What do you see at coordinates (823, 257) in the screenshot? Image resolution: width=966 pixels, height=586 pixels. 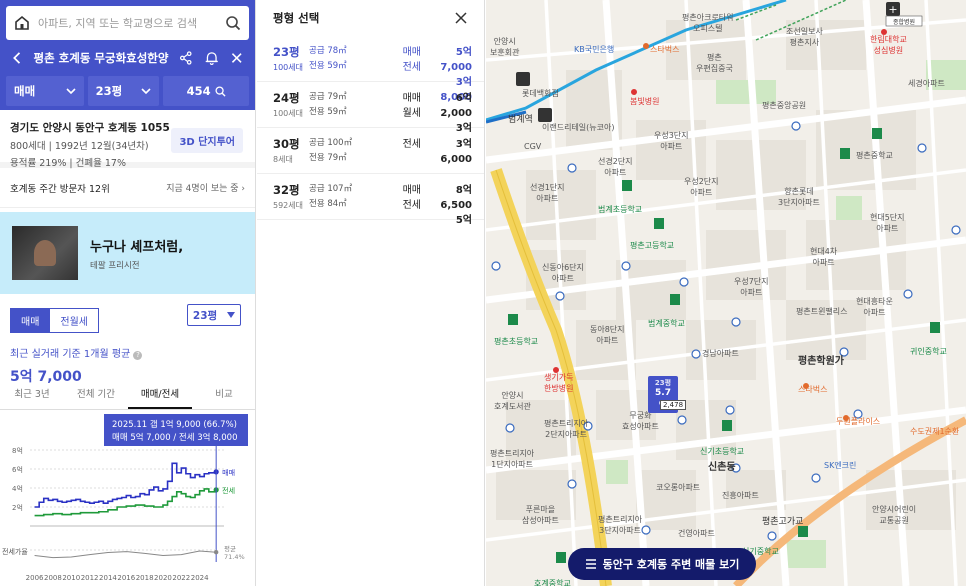 I see `map-label: 현대4차 아파트` at bounding box center [823, 257].